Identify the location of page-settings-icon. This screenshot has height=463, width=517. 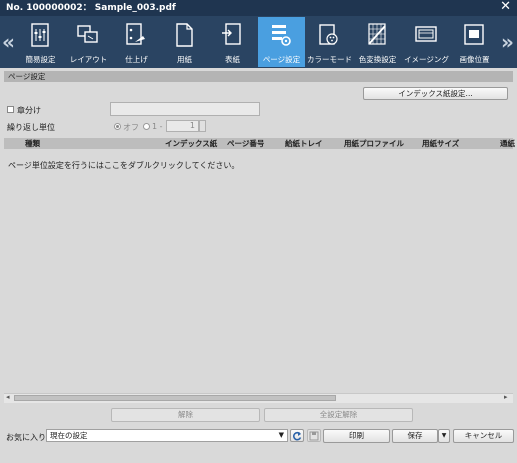
(281, 35).